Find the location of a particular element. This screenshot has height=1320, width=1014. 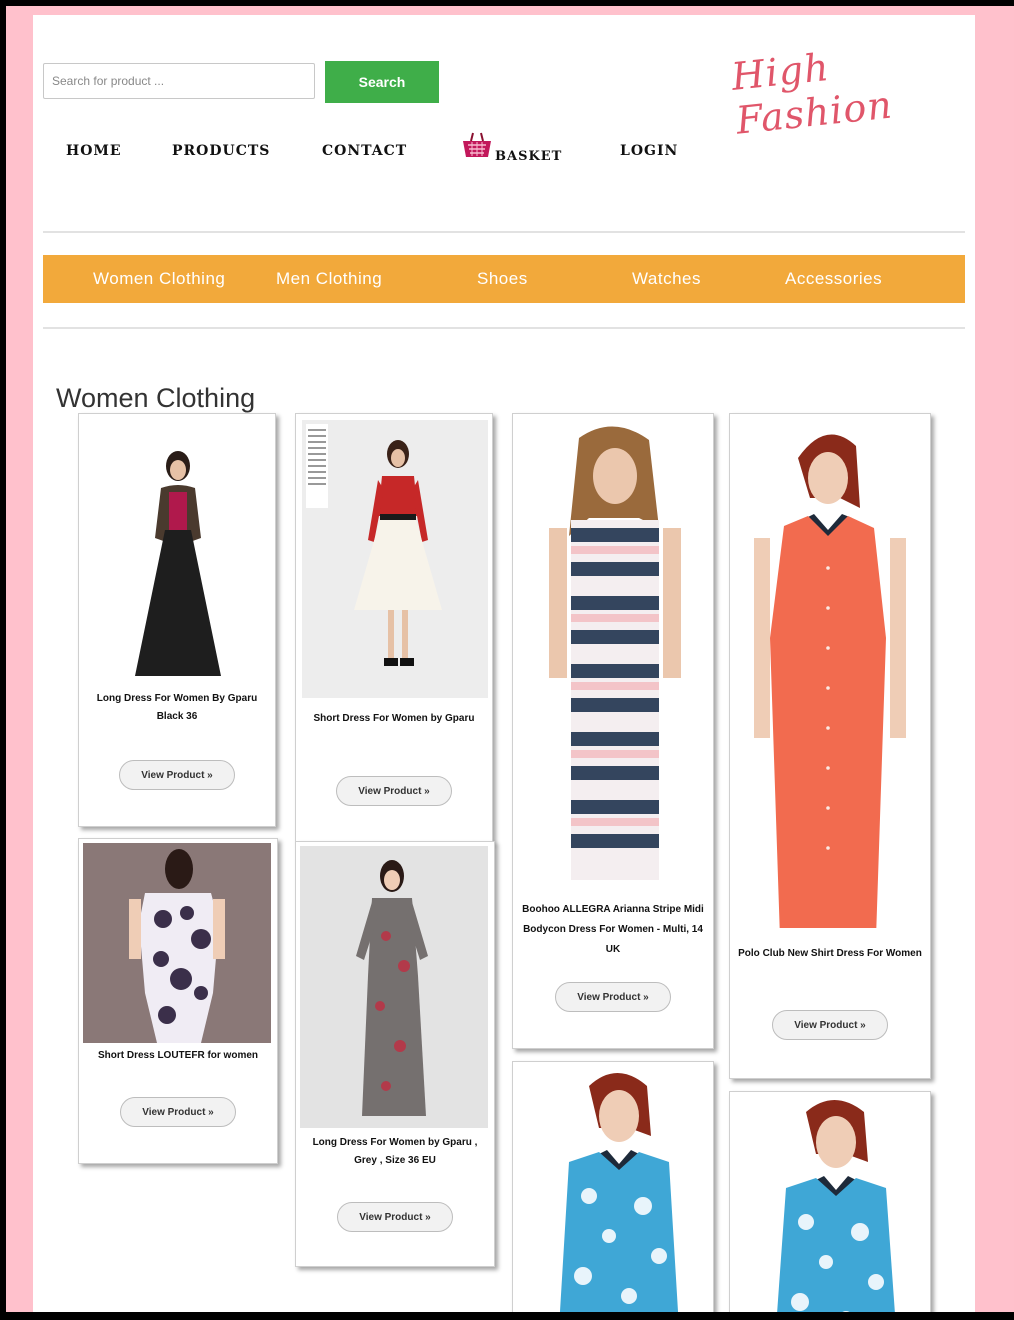

main-nav: HOME PRODUCTS CONTACT BASKET LOGIN is located at coordinates (373, 157).